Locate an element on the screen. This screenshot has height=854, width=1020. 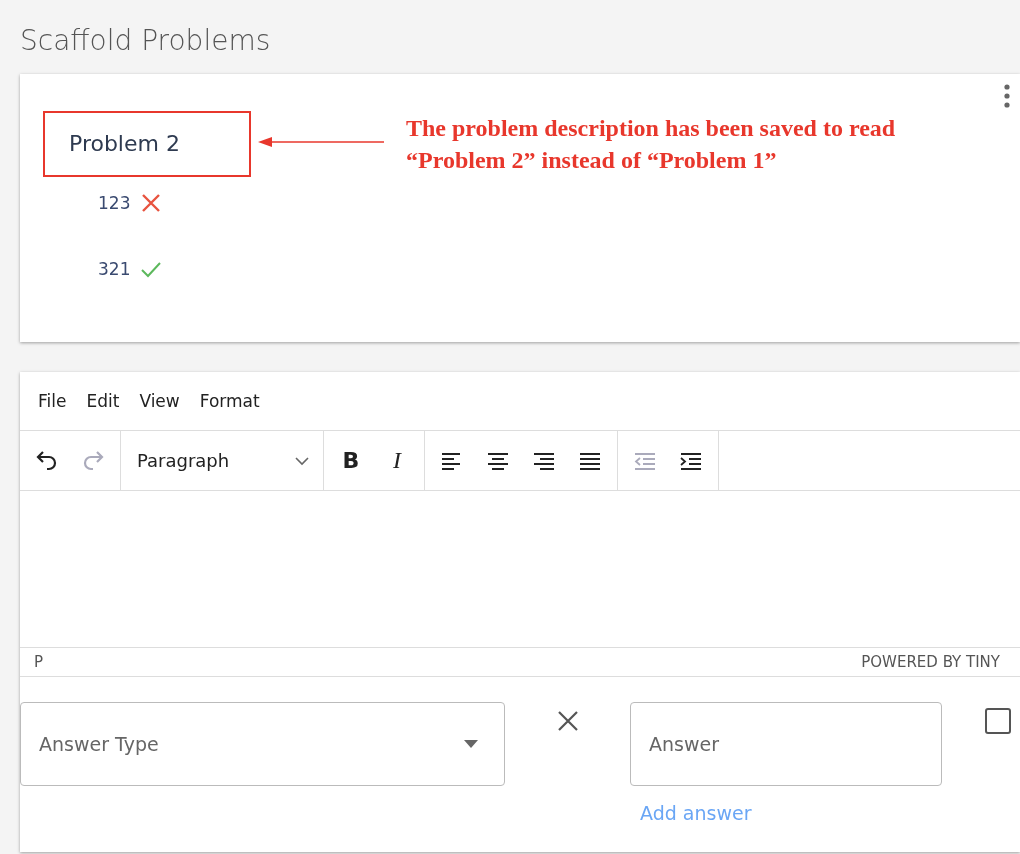
annotation-text: The problem description has been saved to read “Problem 2” instead of “Problem 1” is located at coordinates (651, 144).